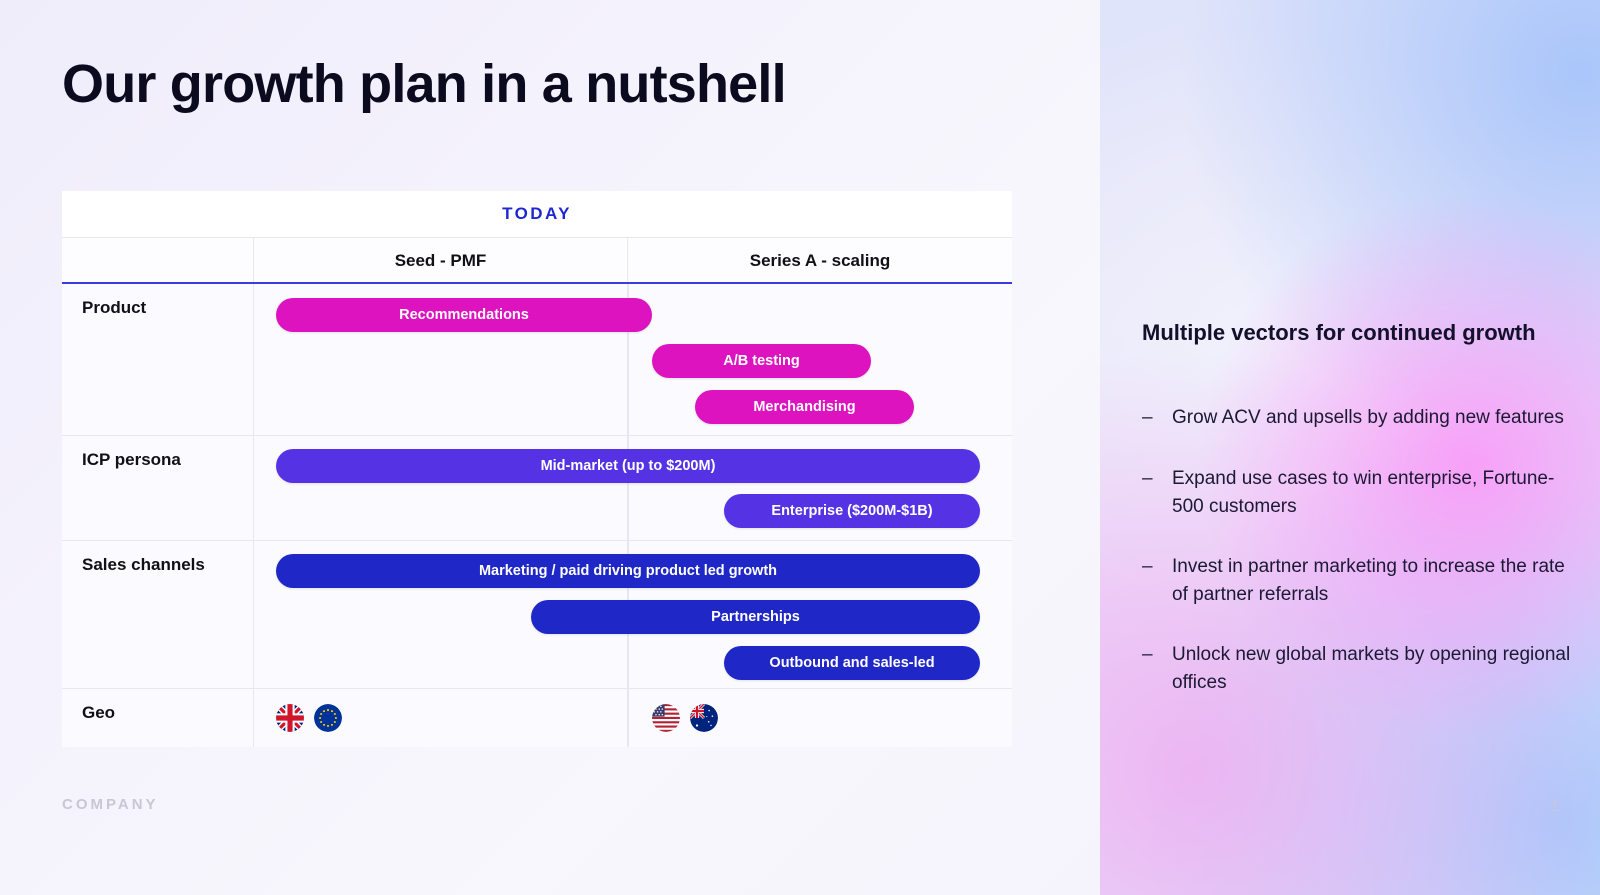  Describe the element at coordinates (820, 718) in the screenshot. I see `row-cell-geo-series-a` at that location.